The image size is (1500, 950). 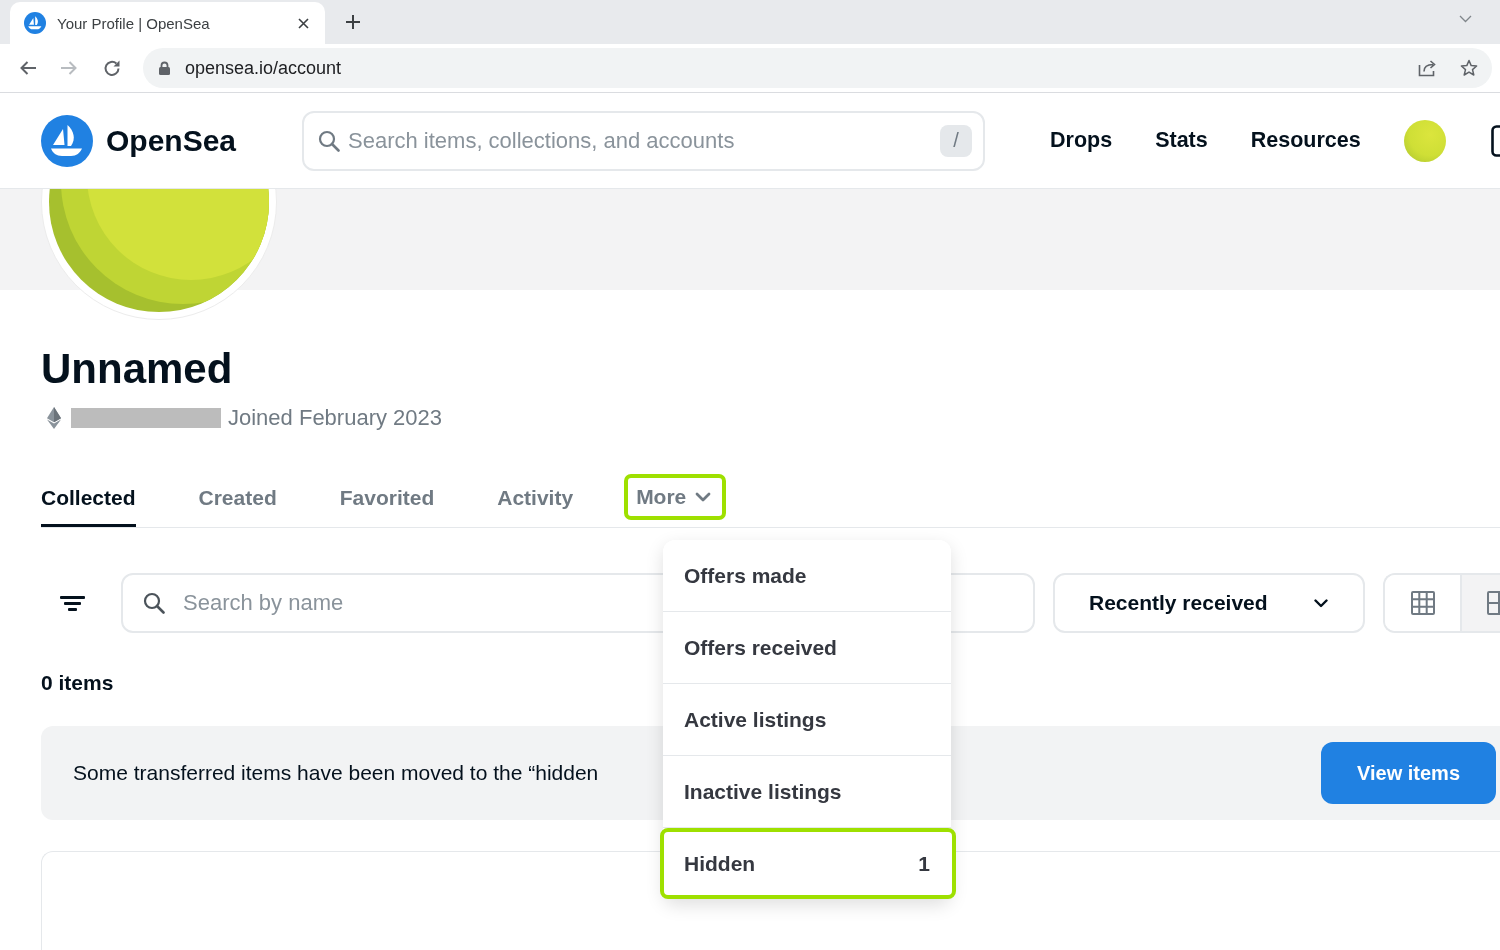 I want to click on joined-date: Joined February 2023, so click(x=335, y=418).